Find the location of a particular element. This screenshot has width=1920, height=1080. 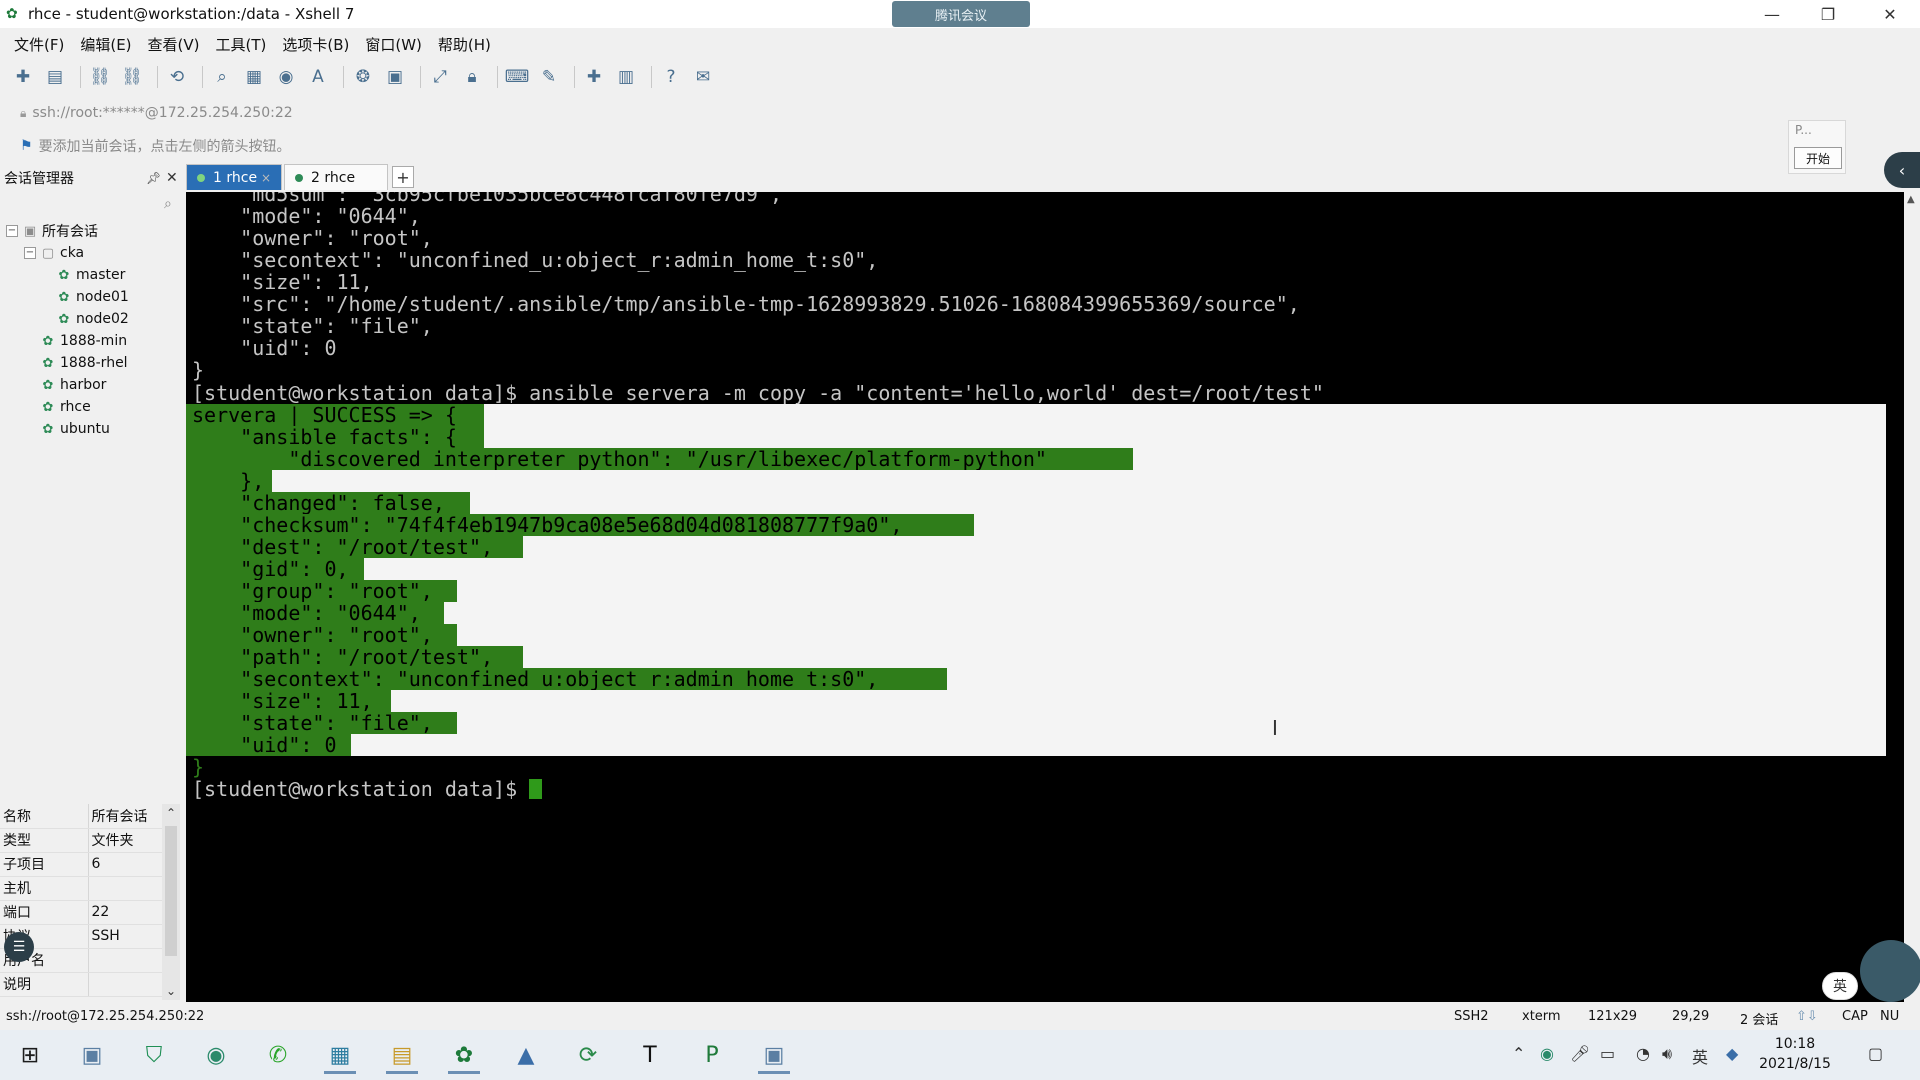

properties-icon: ▦ is located at coordinates (254, 77).